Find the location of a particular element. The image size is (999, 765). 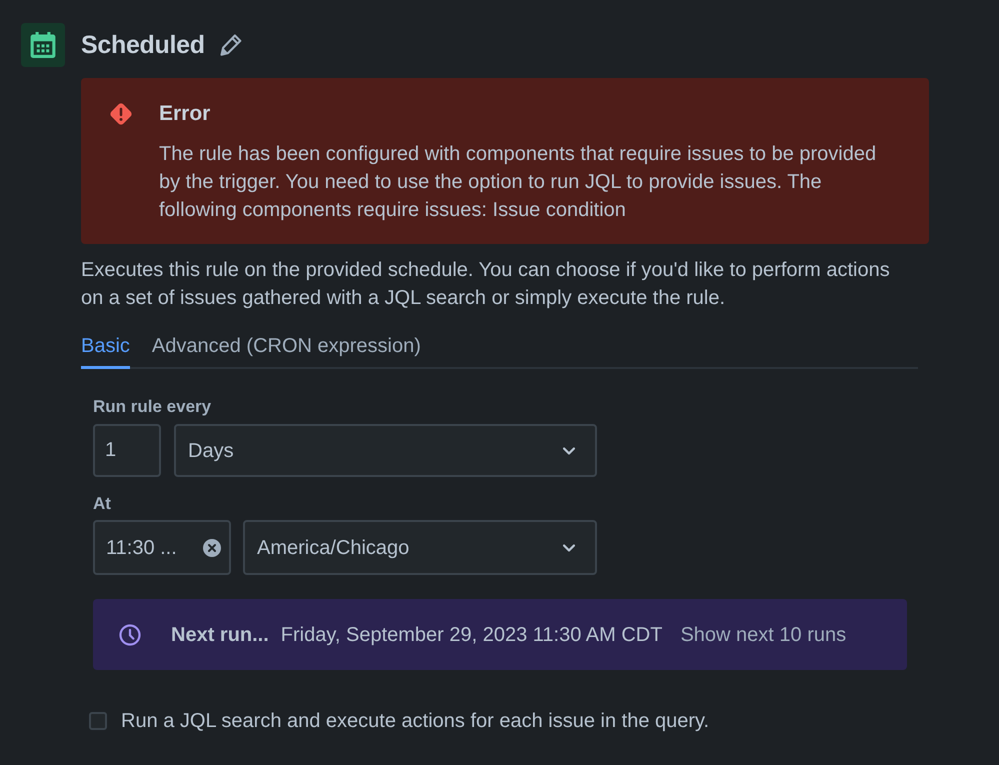

alert-title: Error is located at coordinates (185, 114).